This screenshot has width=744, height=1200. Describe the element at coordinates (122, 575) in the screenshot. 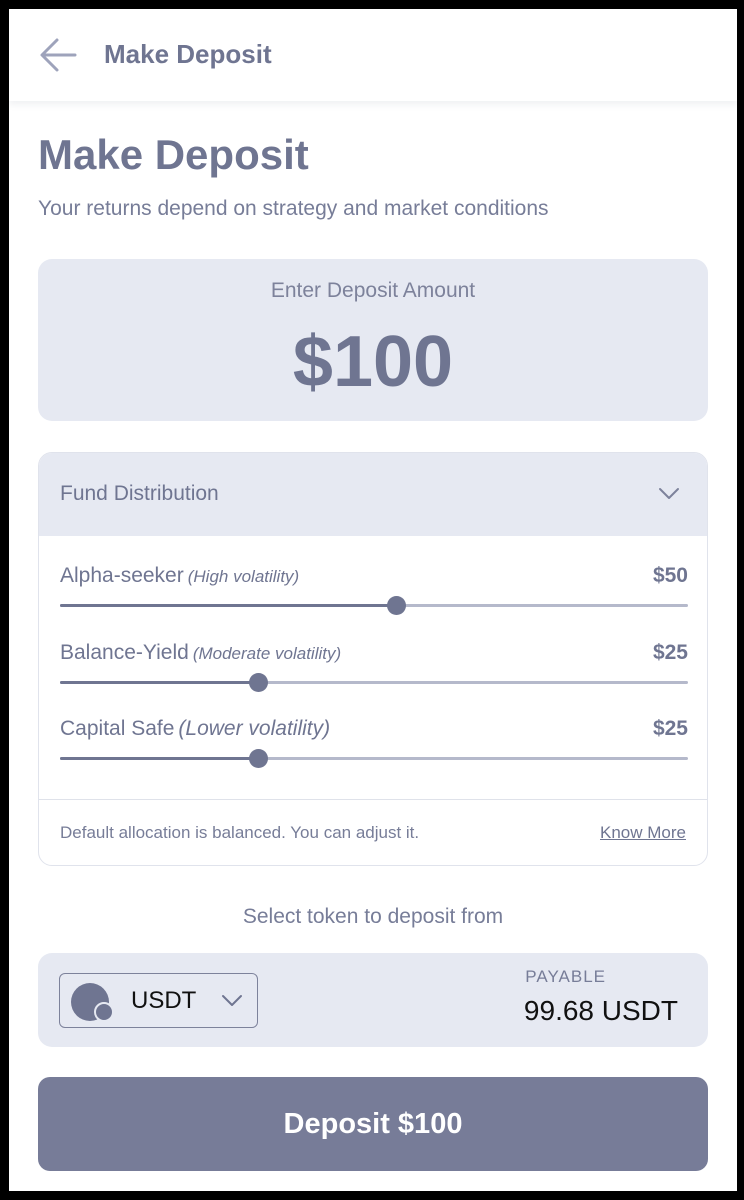

I see `allocation-name: Alpha-seeker` at that location.